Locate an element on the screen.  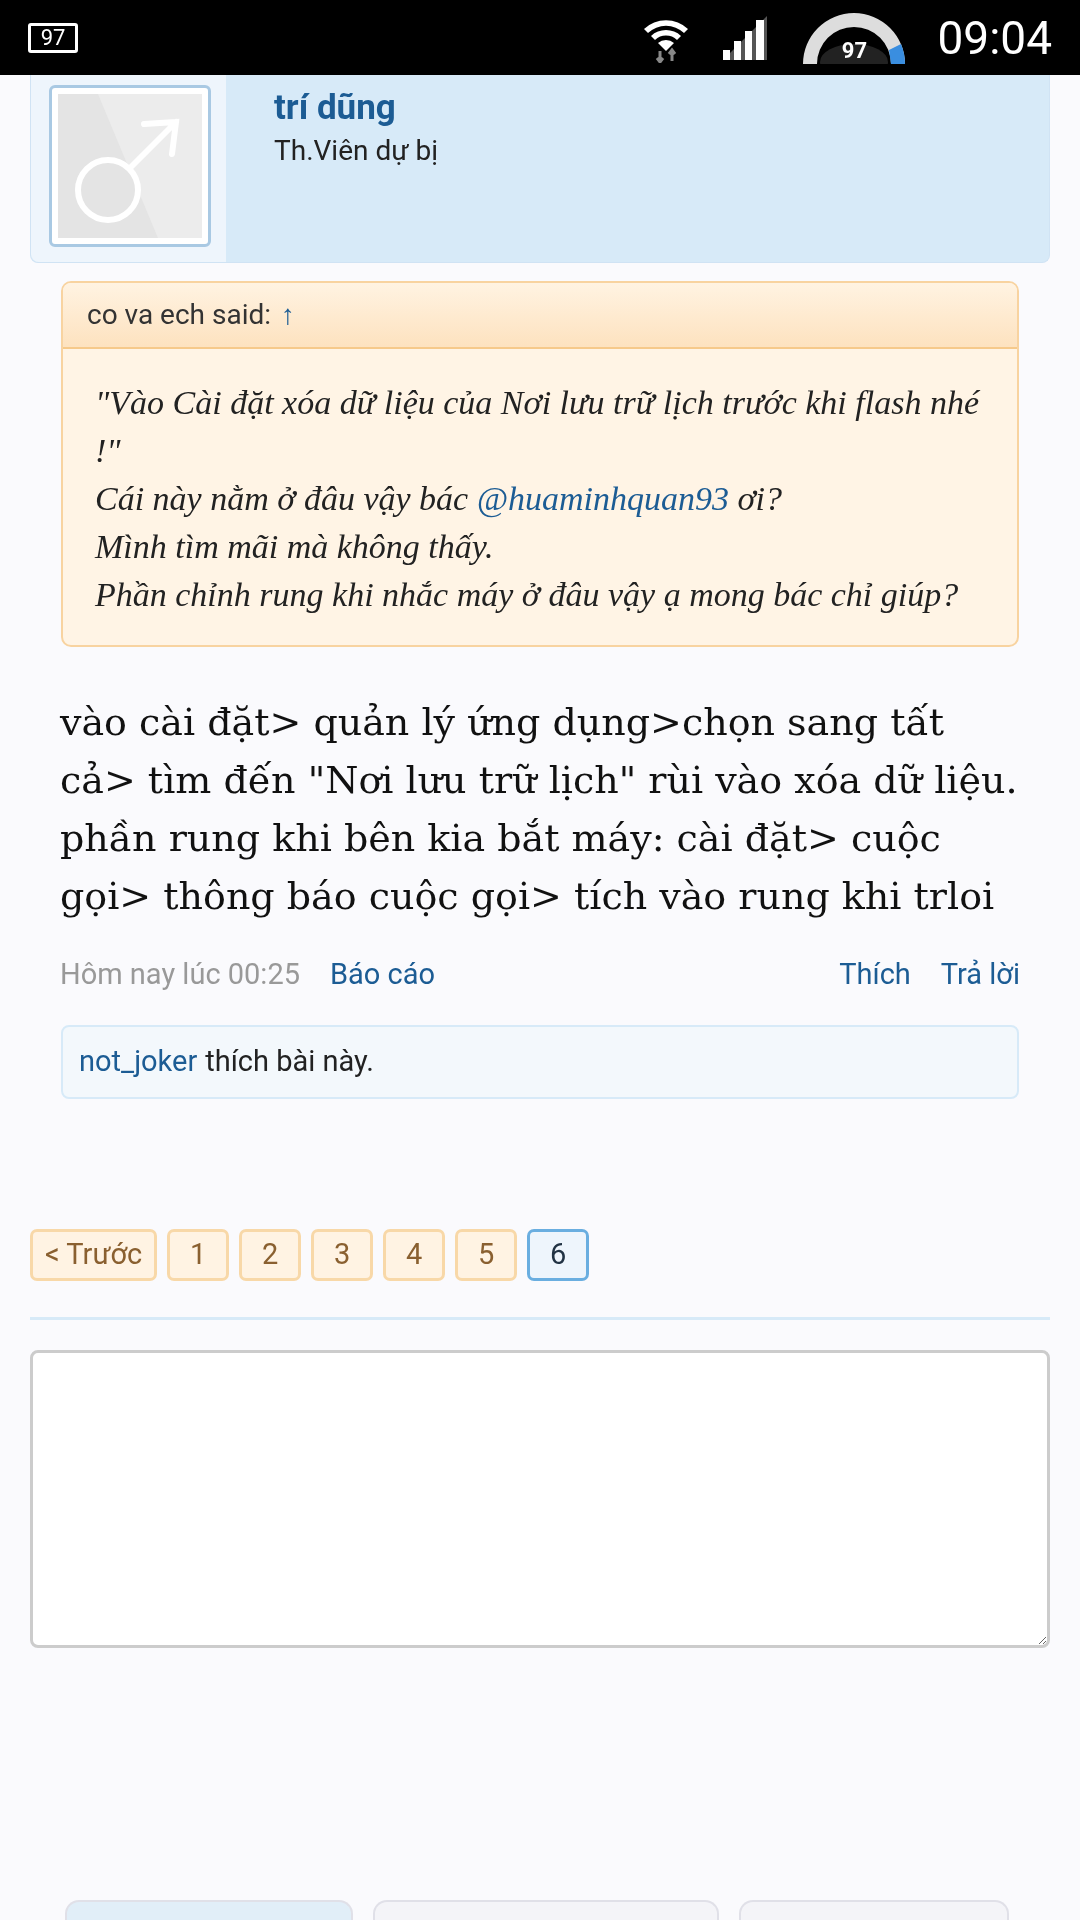
quote-author: co va ech said: is located at coordinates (179, 315).